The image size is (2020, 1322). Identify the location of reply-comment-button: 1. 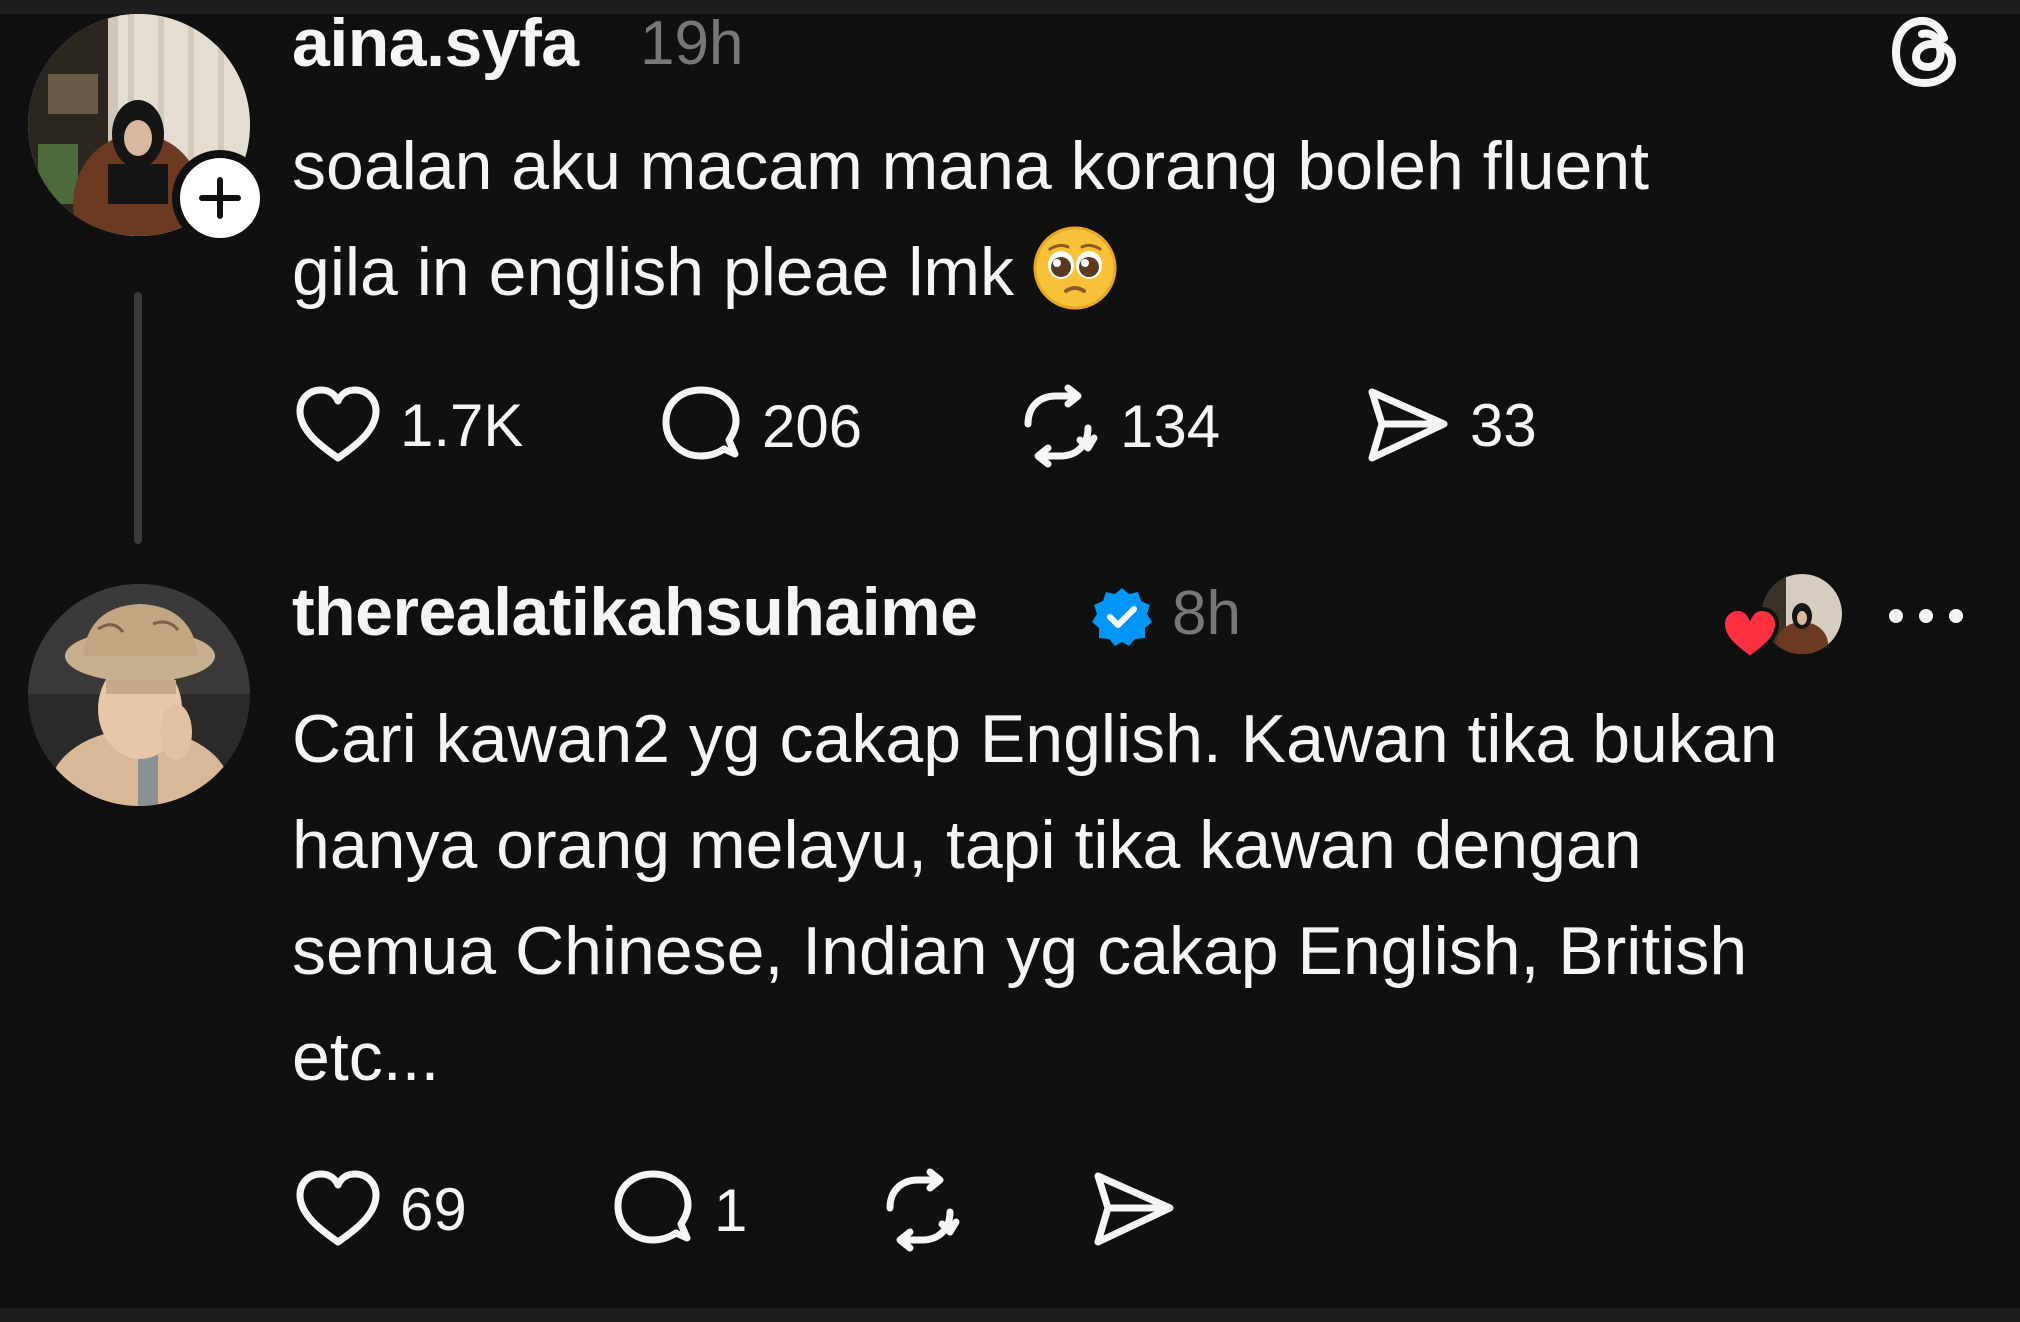
(678, 1210).